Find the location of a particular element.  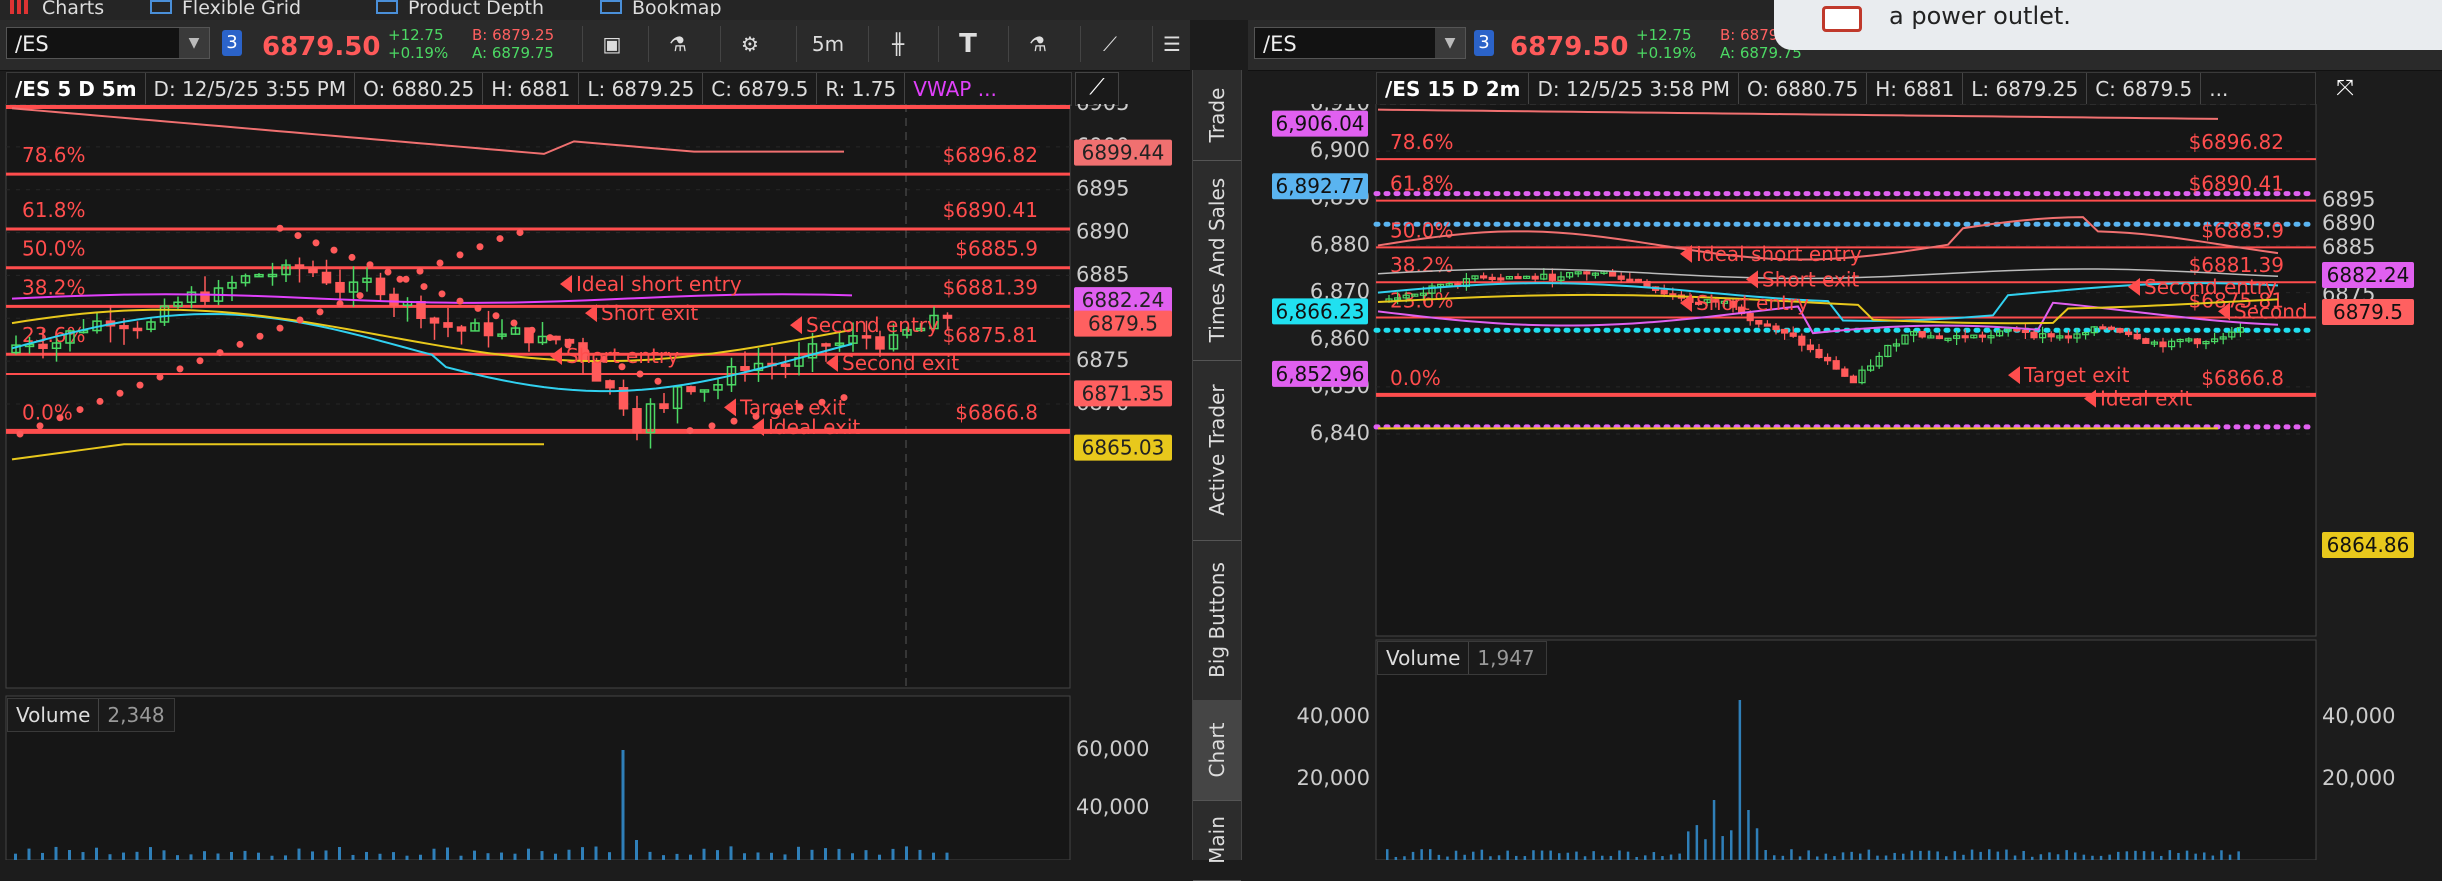

candle-icon: ╫ is located at coordinates (897, 44).